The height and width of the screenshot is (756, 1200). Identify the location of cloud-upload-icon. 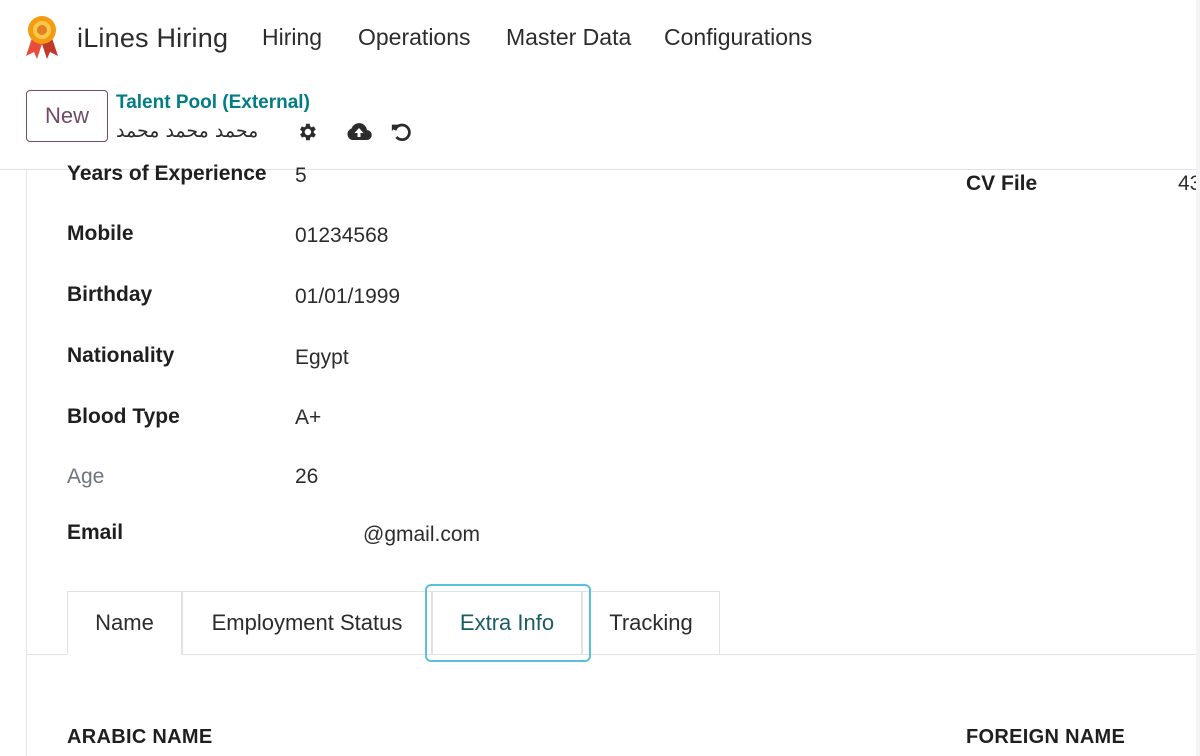
(359, 132).